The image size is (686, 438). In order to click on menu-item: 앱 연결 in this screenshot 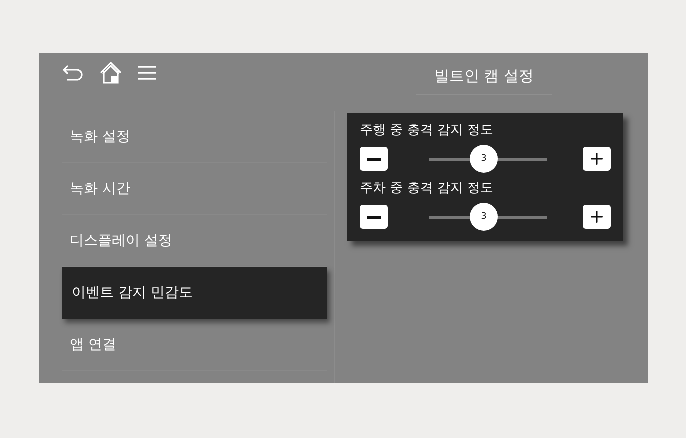, I will do `click(194, 345)`.